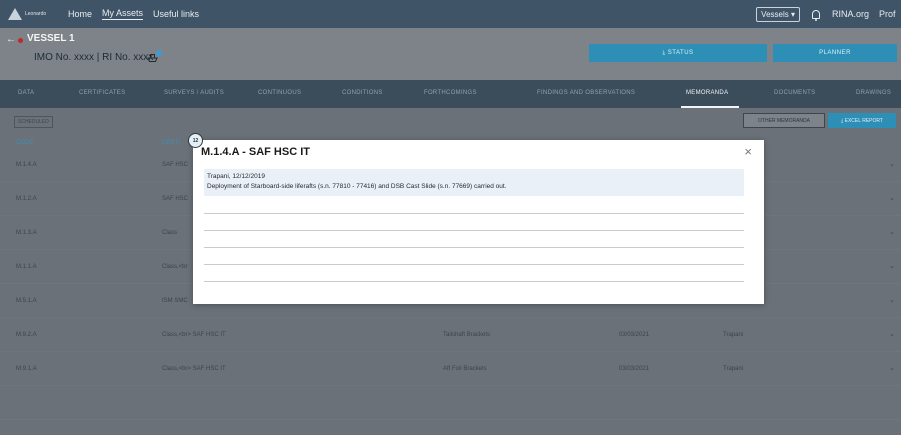  I want to click on tab-conditions: CONDITIONS, so click(362, 93).